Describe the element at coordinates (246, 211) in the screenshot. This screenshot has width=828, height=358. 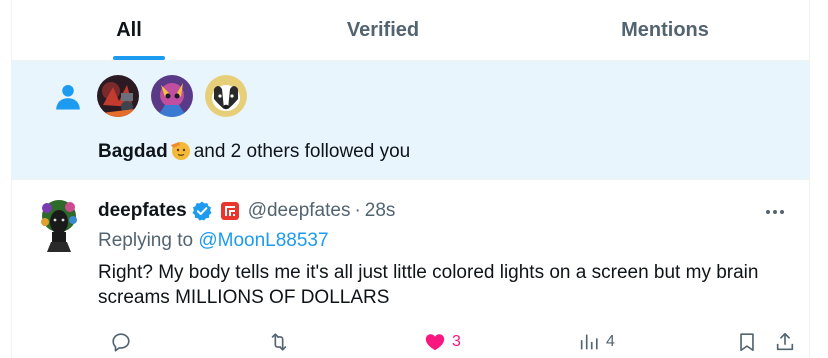
I see `tweet-header: deepfates @deepfates · 28s` at that location.